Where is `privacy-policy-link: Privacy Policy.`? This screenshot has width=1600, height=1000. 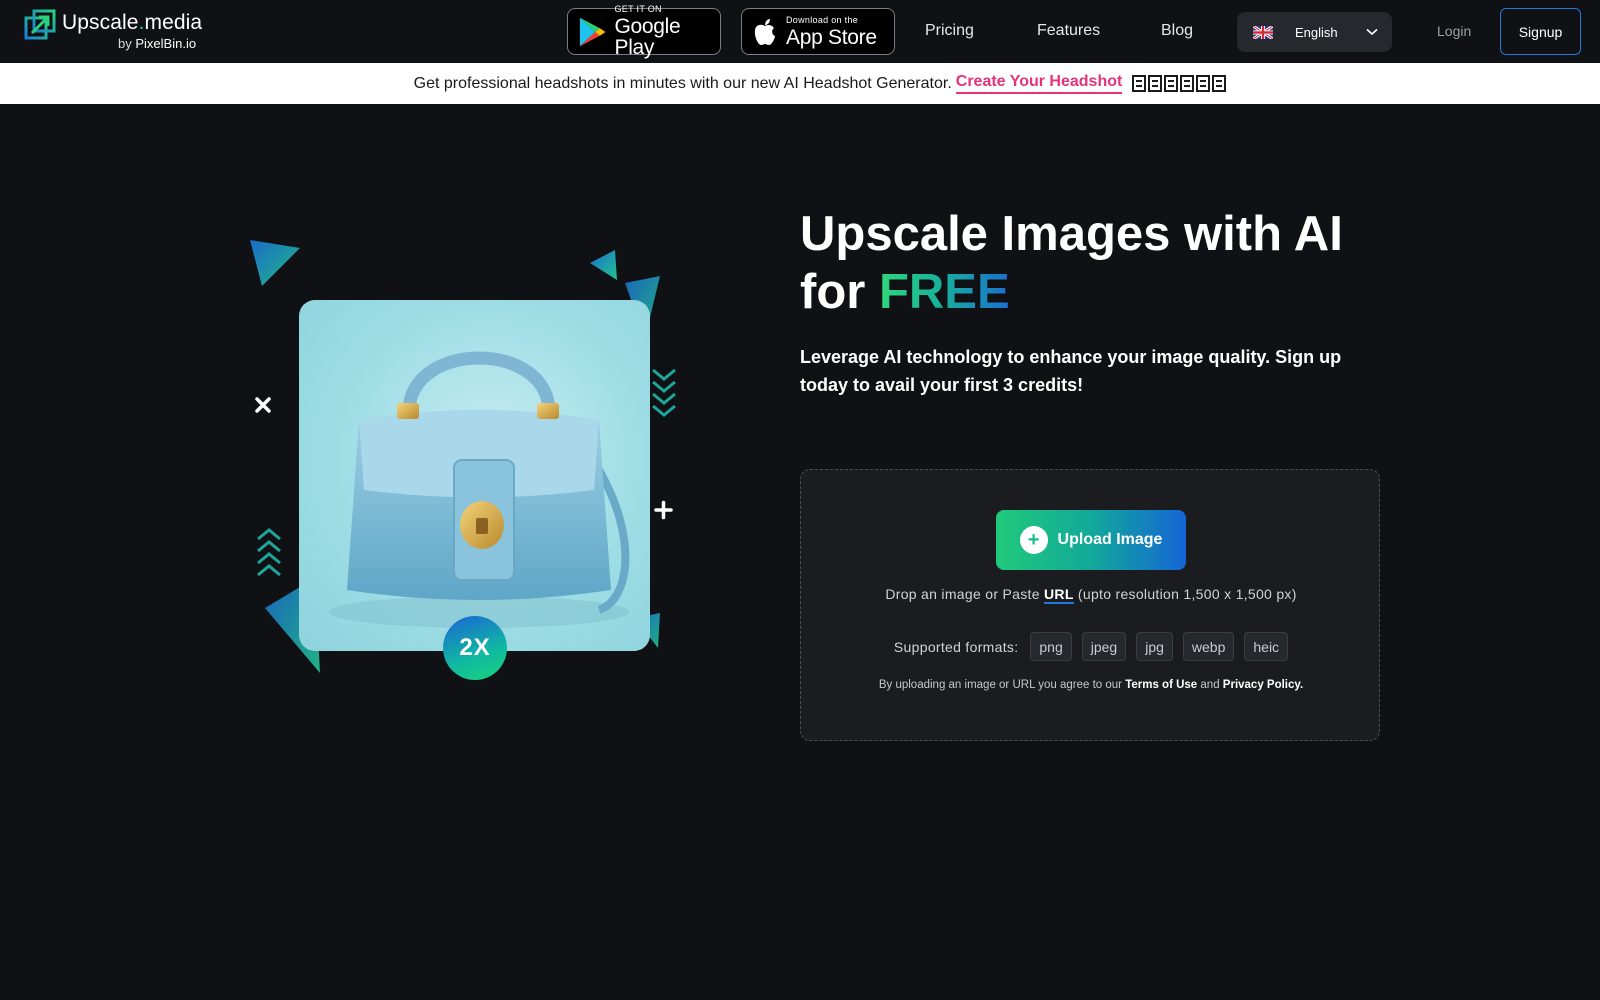
privacy-policy-link: Privacy Policy. is located at coordinates (1263, 685).